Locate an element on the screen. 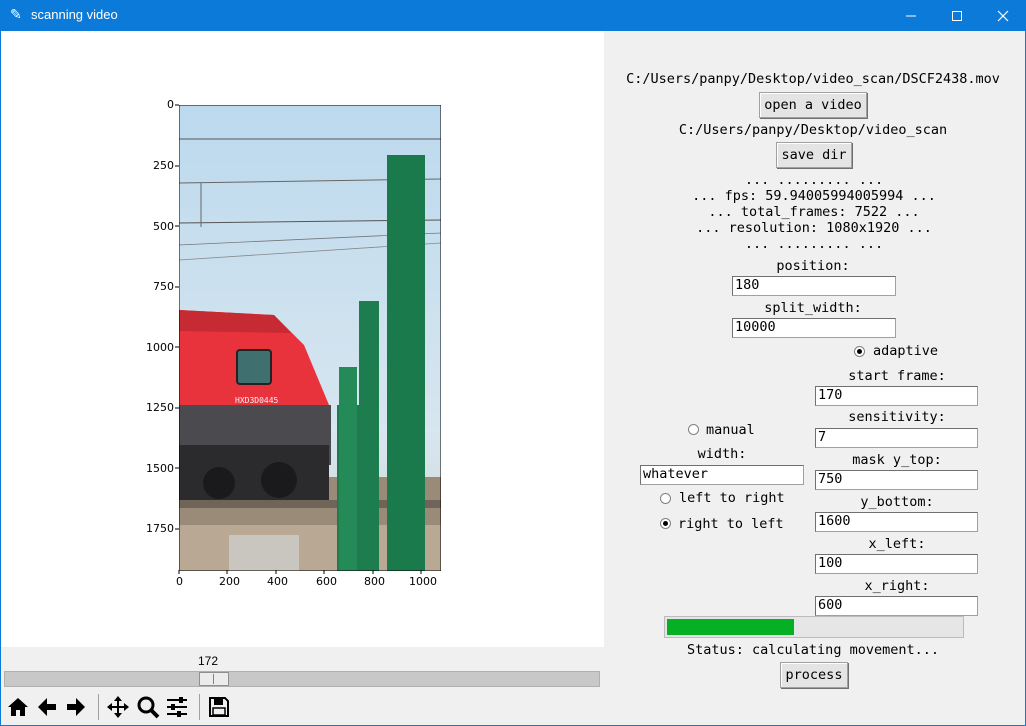 This screenshot has height=726, width=1026. back-button is located at coordinates (47, 707).